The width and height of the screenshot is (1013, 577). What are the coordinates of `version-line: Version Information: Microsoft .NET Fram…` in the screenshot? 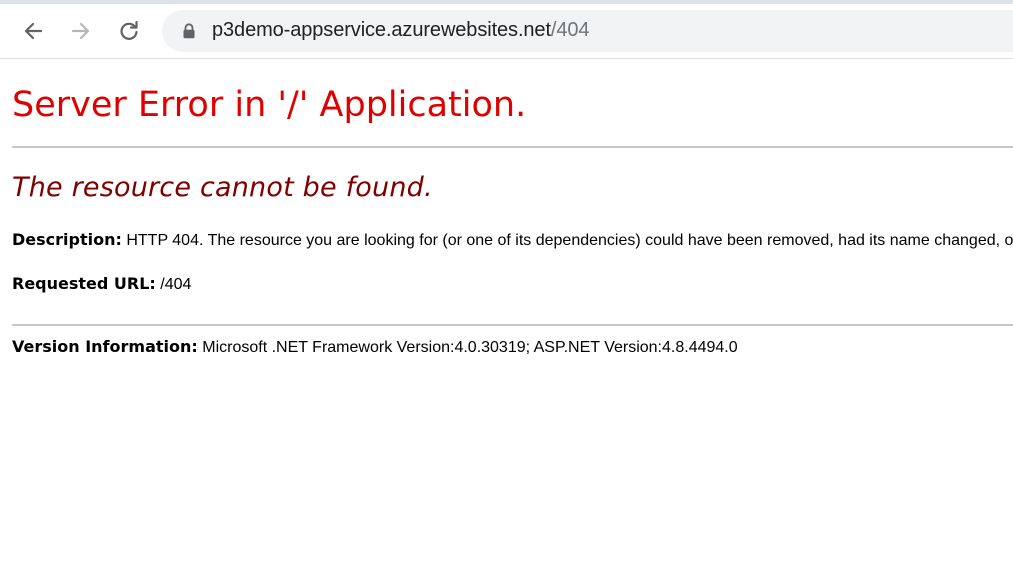 It's located at (375, 347).